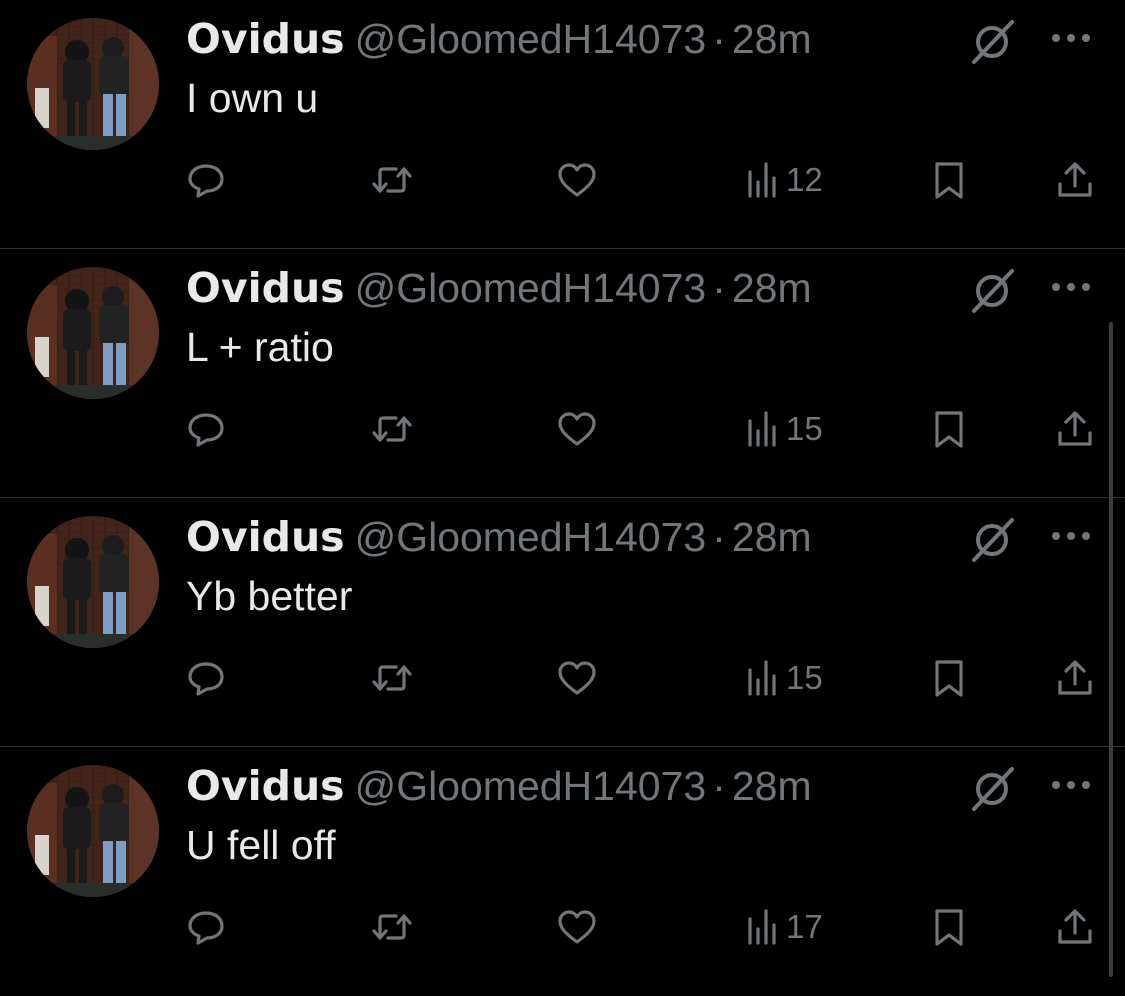  What do you see at coordinates (260, 347) in the screenshot?
I see `tweet-text: L + ratio` at bounding box center [260, 347].